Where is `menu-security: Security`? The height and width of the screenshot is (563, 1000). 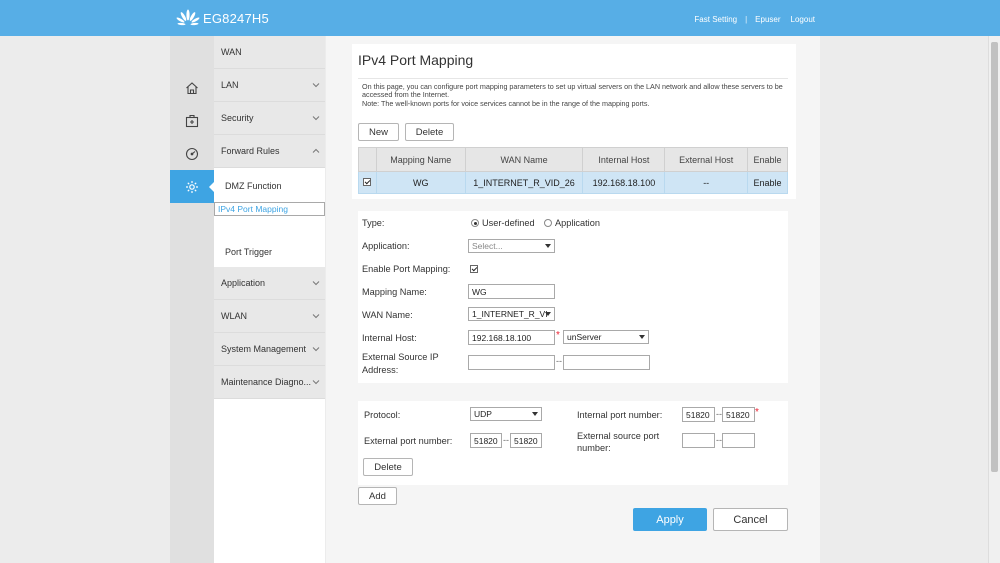
menu-security: Security is located at coordinates (269, 118).